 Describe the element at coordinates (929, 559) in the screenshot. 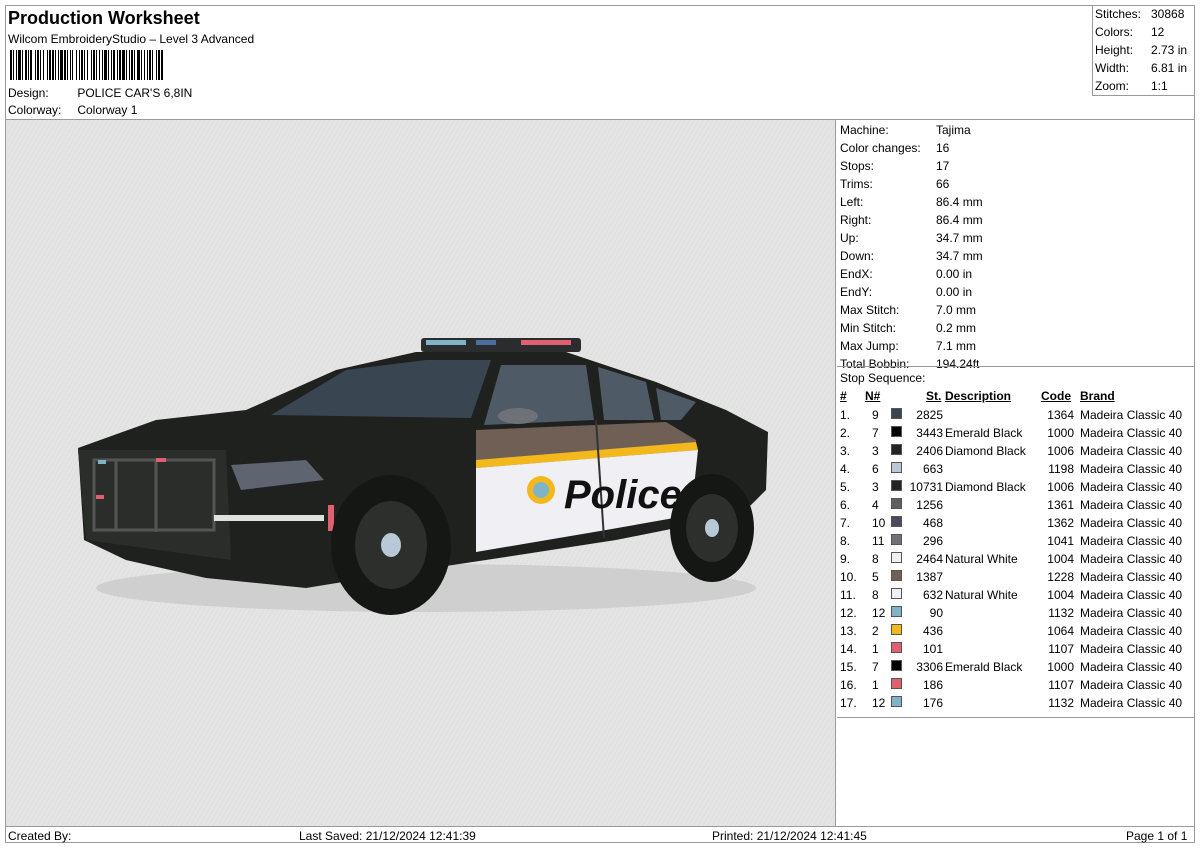

I see `stop-stitches: 2464` at that location.